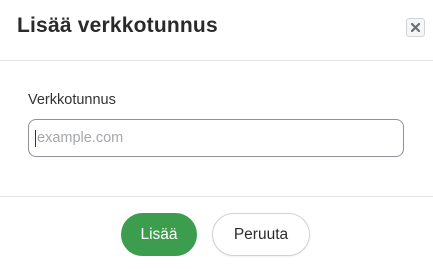 This screenshot has width=433, height=269. What do you see at coordinates (159, 234) in the screenshot?
I see `add-button: Lisää` at bounding box center [159, 234].